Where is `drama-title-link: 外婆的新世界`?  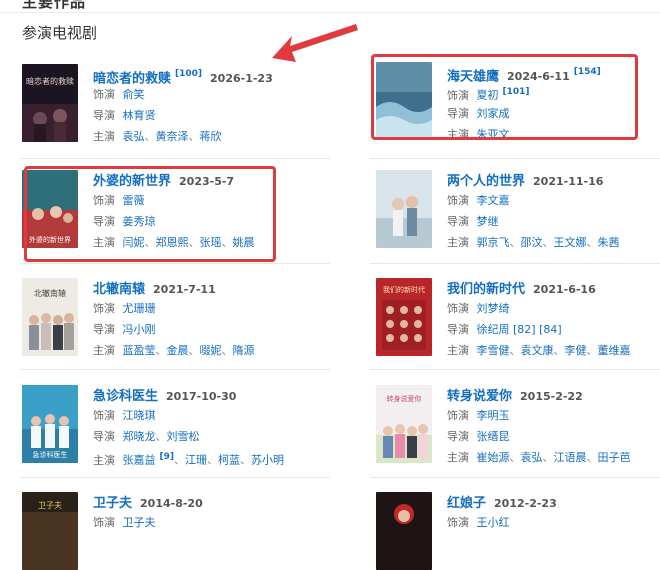
drama-title-link: 外婆的新世界 is located at coordinates (132, 181).